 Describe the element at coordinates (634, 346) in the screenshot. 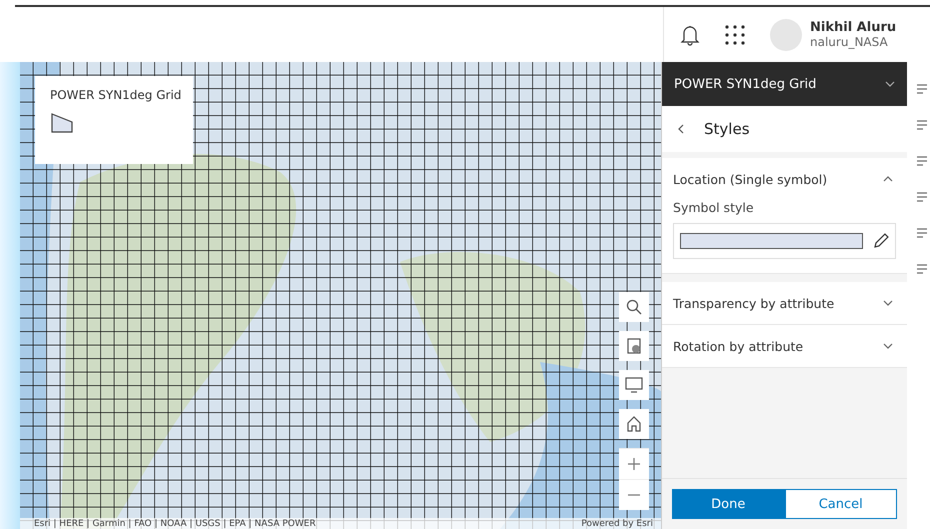

I see `basemap-gallery-button` at that location.